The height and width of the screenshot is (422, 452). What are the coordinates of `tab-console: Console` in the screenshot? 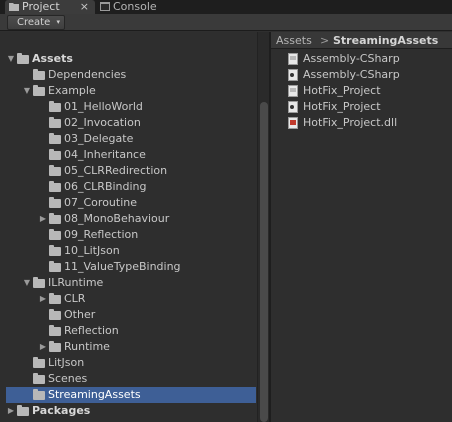 It's located at (136, 7).